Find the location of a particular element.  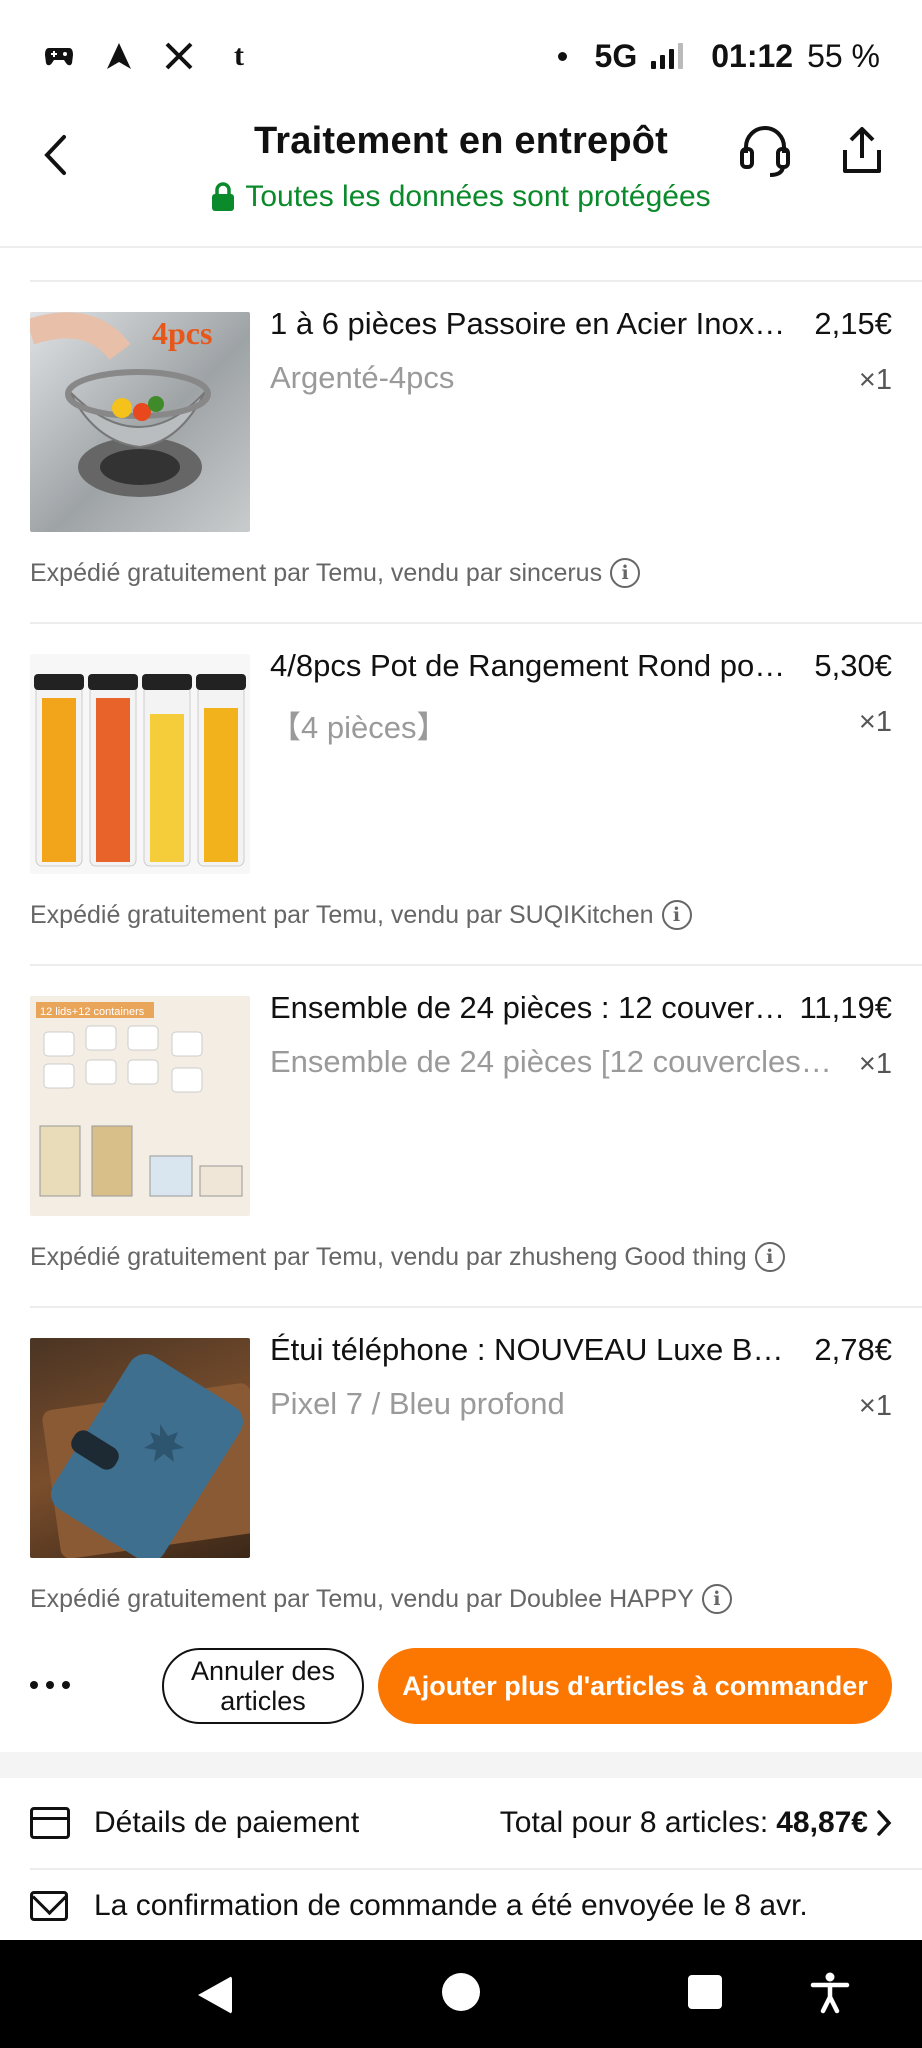

product-price: 11,19€ is located at coordinates (845, 1007).